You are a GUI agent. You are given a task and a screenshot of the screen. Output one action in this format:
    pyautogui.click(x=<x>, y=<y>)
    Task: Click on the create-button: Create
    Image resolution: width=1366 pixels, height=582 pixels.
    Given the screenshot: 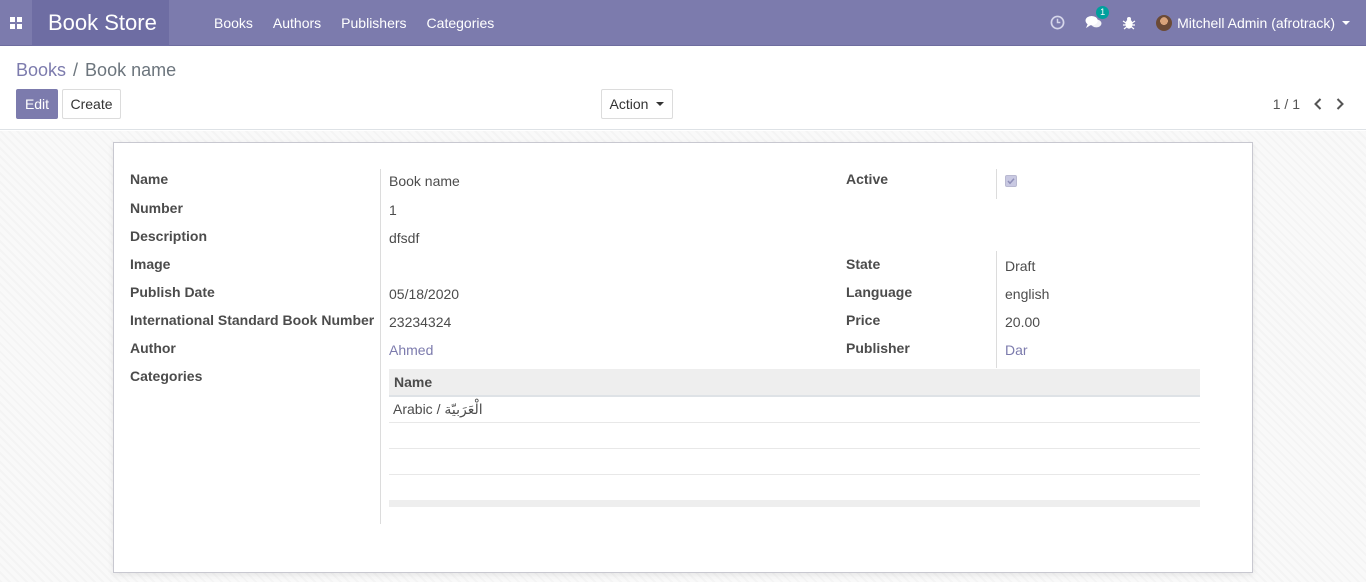 What is the action you would take?
    pyautogui.click(x=91, y=104)
    